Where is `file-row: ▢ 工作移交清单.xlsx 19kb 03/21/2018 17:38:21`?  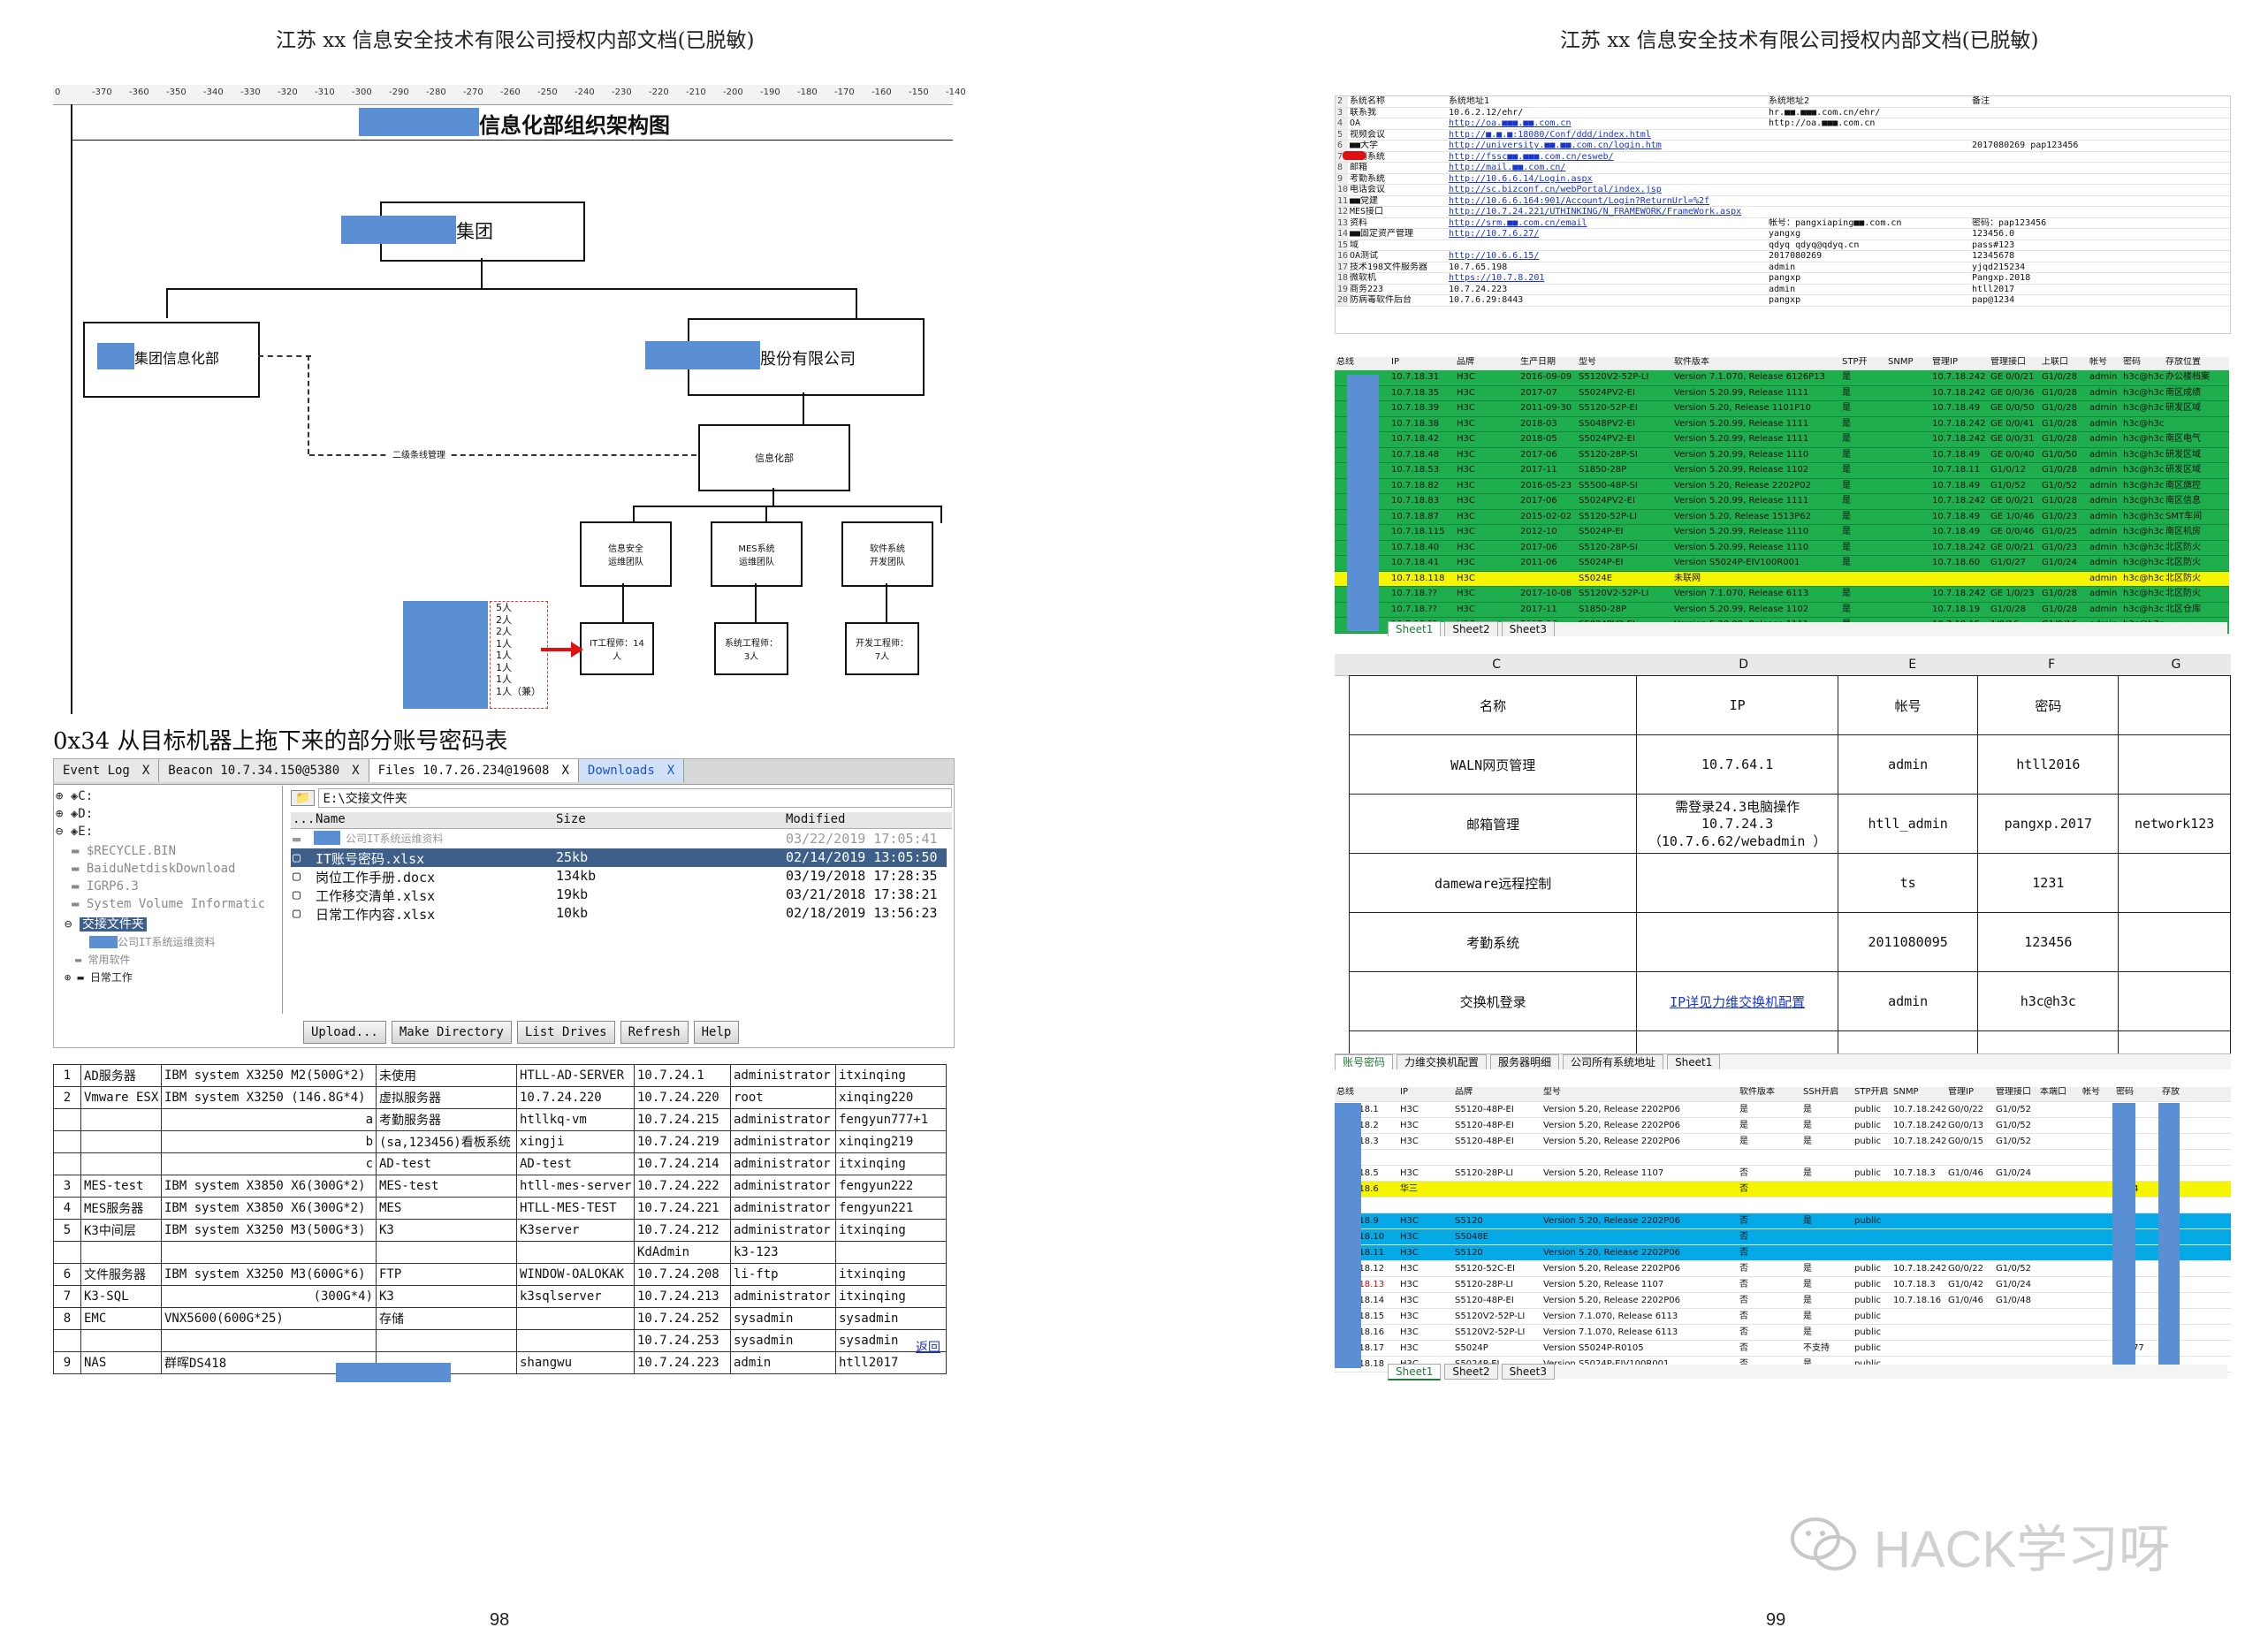 file-row: ▢ 工作移交清单.xlsx 19kb 03/21/2018 17:38:21 is located at coordinates (619, 895).